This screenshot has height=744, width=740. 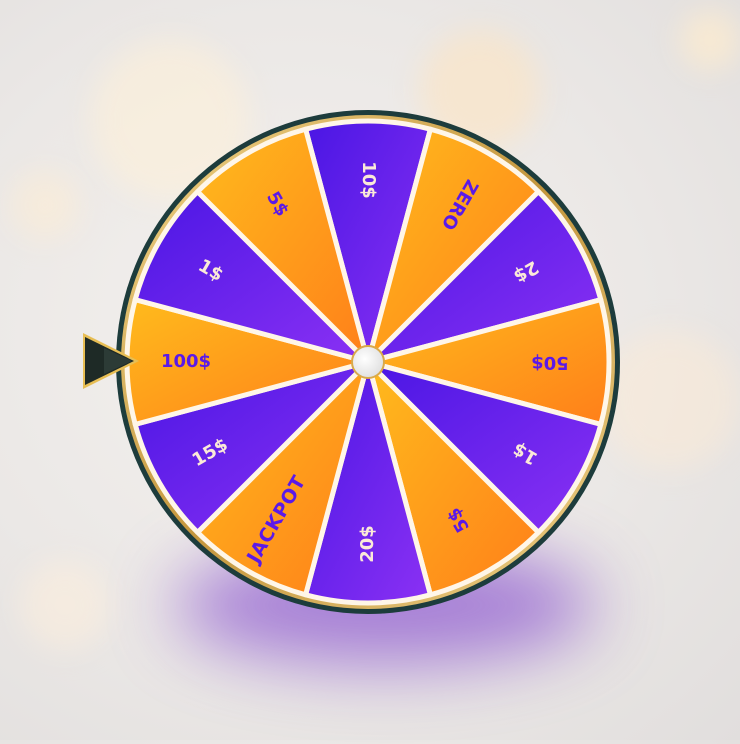 I want to click on segment-label: 10$, so click(x=368, y=180).